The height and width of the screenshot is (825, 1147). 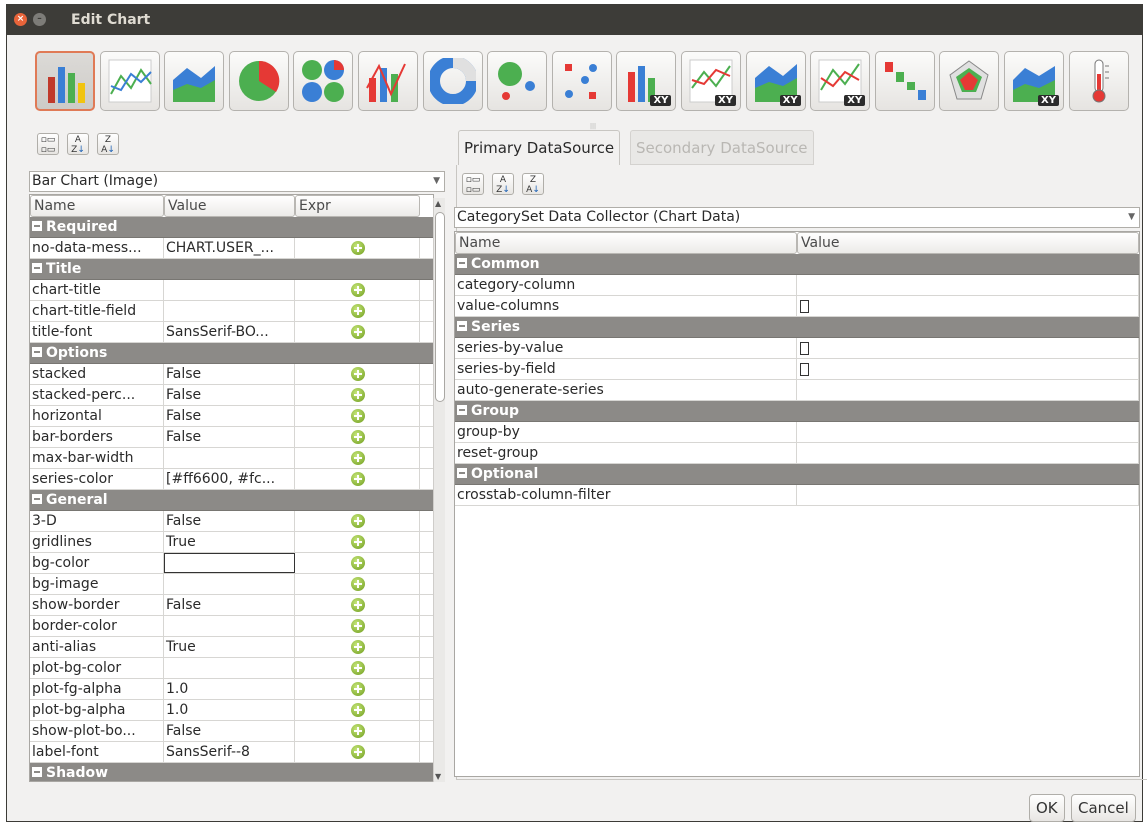 What do you see at coordinates (231, 290) in the screenshot?
I see `property-row: chart-title` at bounding box center [231, 290].